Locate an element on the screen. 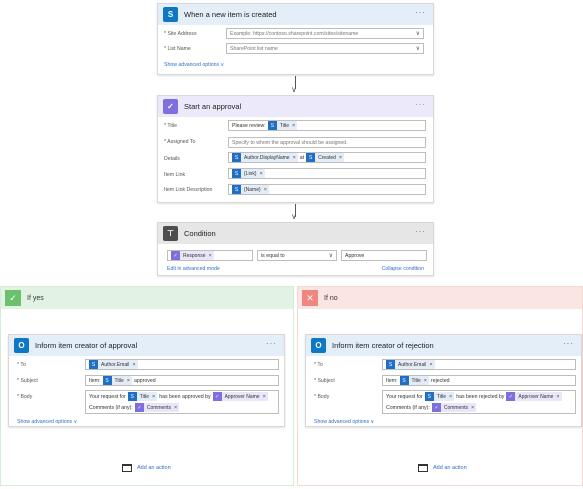 This screenshot has width=583, height=489. item-link-description-input: S {Name} × is located at coordinates (327, 189).